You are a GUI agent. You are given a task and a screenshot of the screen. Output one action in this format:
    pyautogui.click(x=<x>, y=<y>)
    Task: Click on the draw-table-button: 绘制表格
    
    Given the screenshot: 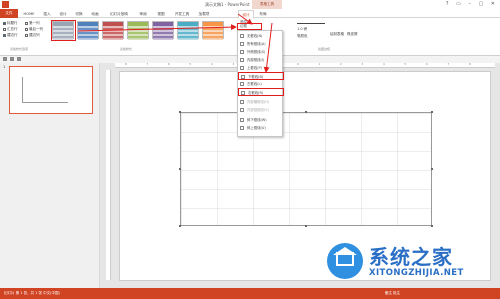 What is the action you would take?
    pyautogui.click(x=337, y=34)
    